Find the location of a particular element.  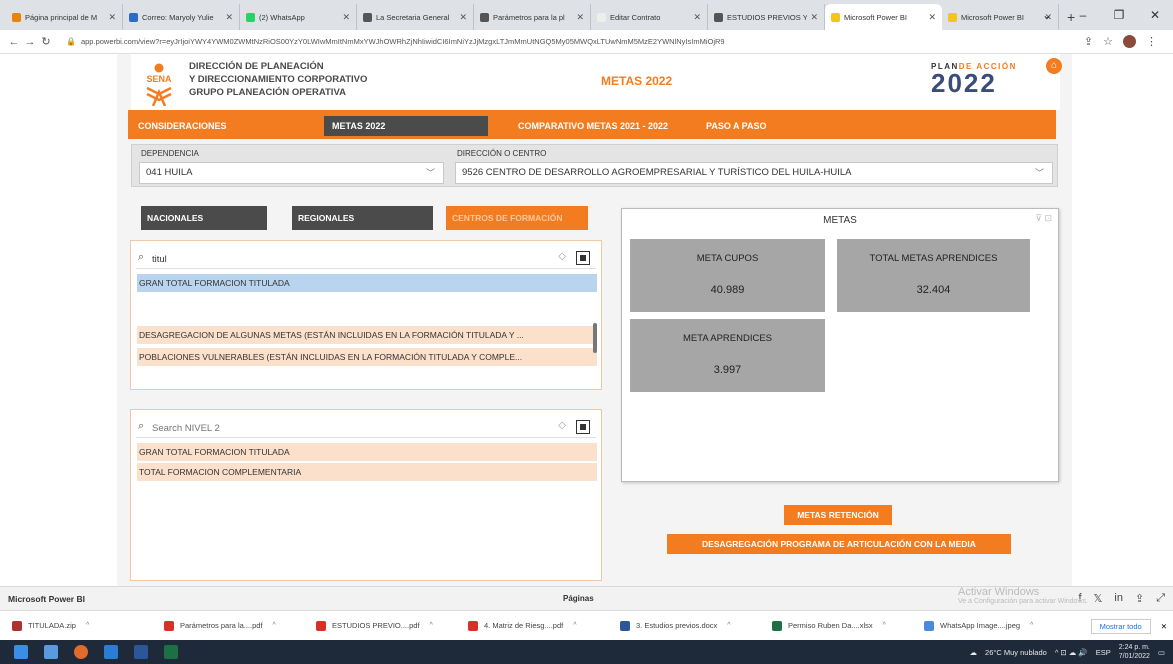

download-name: 3. Estudios previos.docx is located at coordinates (677, 625).